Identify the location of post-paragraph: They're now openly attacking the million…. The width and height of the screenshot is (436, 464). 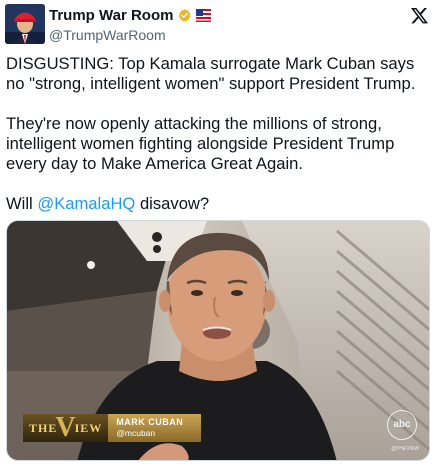
(200, 143).